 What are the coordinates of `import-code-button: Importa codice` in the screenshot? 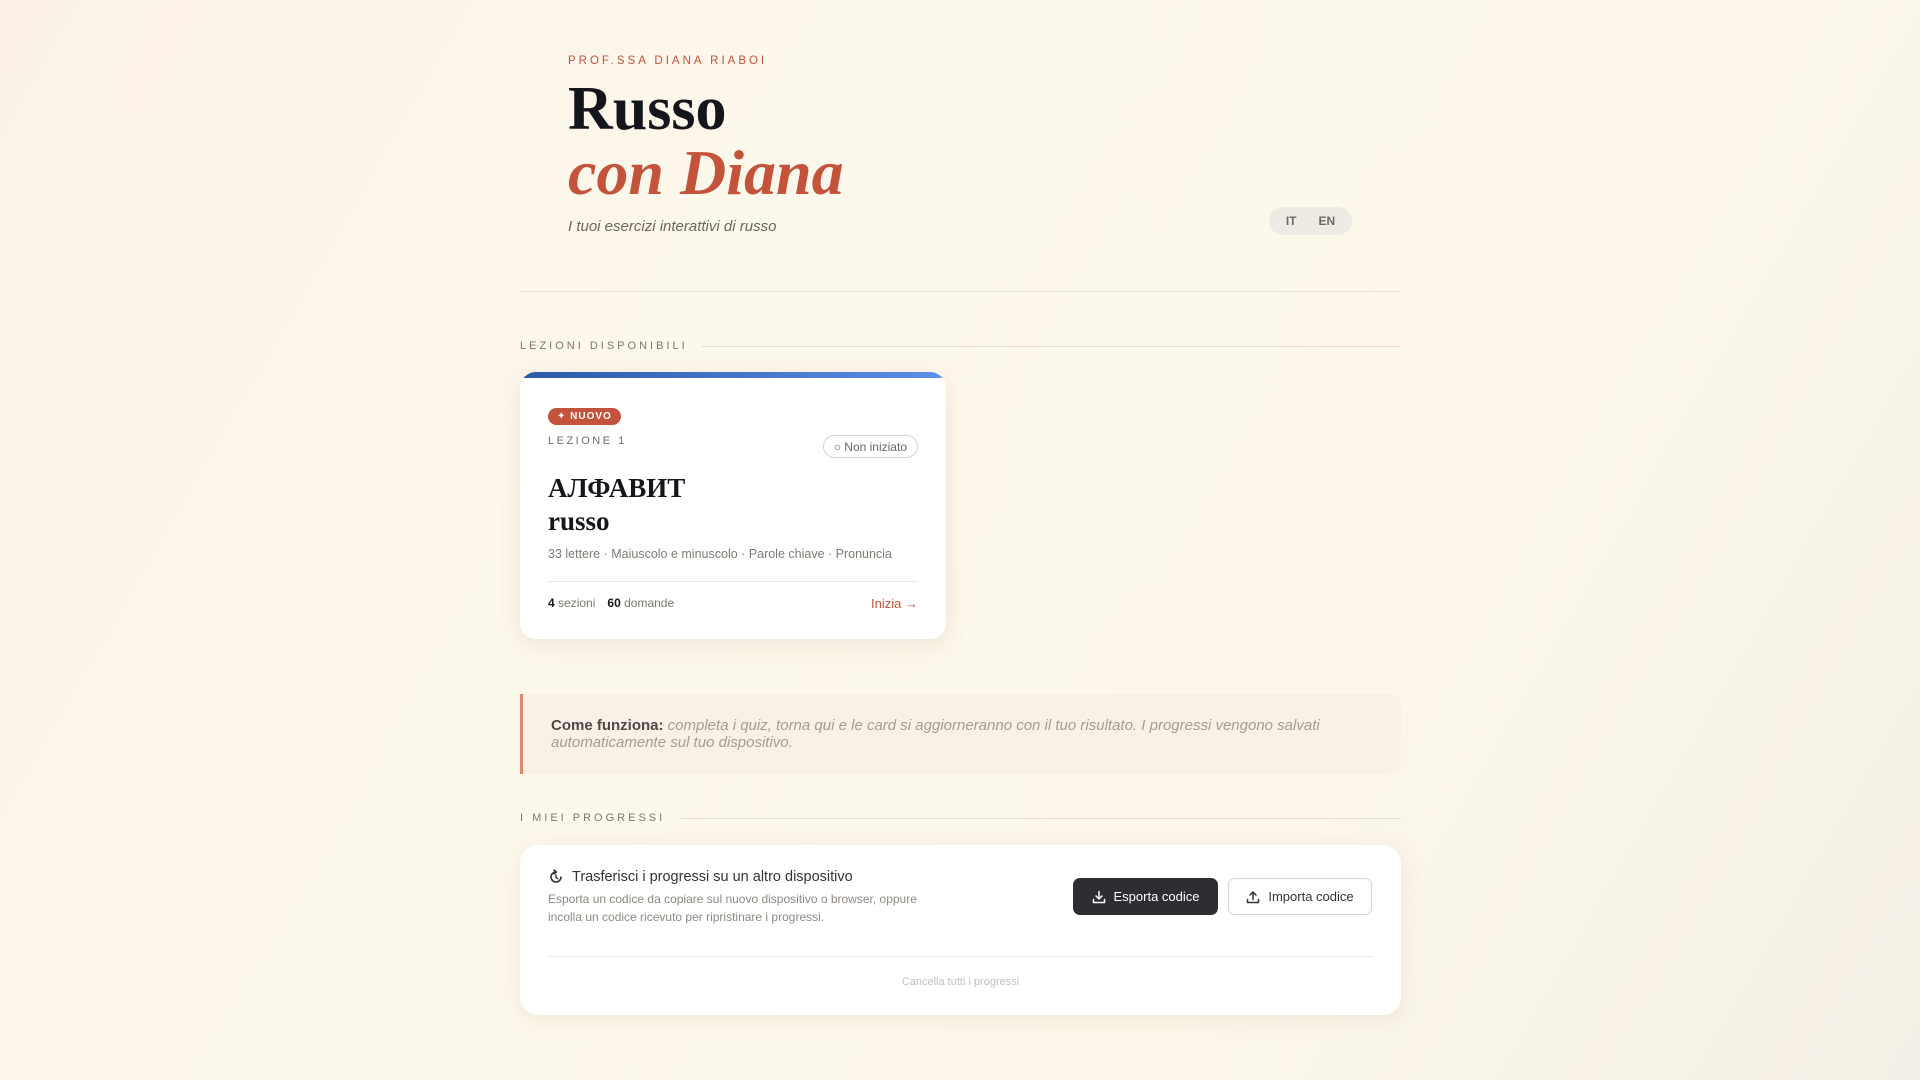 It's located at (1300, 896).